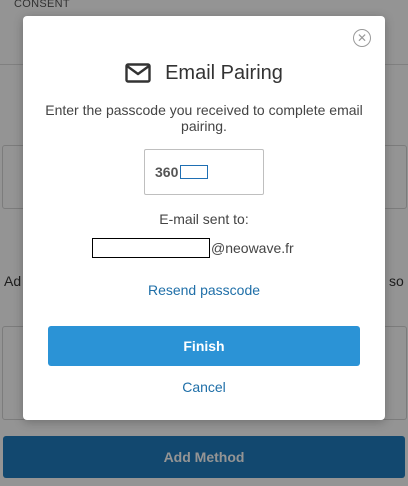 This screenshot has width=408, height=486. I want to click on cancel-link: Cancel, so click(204, 387).